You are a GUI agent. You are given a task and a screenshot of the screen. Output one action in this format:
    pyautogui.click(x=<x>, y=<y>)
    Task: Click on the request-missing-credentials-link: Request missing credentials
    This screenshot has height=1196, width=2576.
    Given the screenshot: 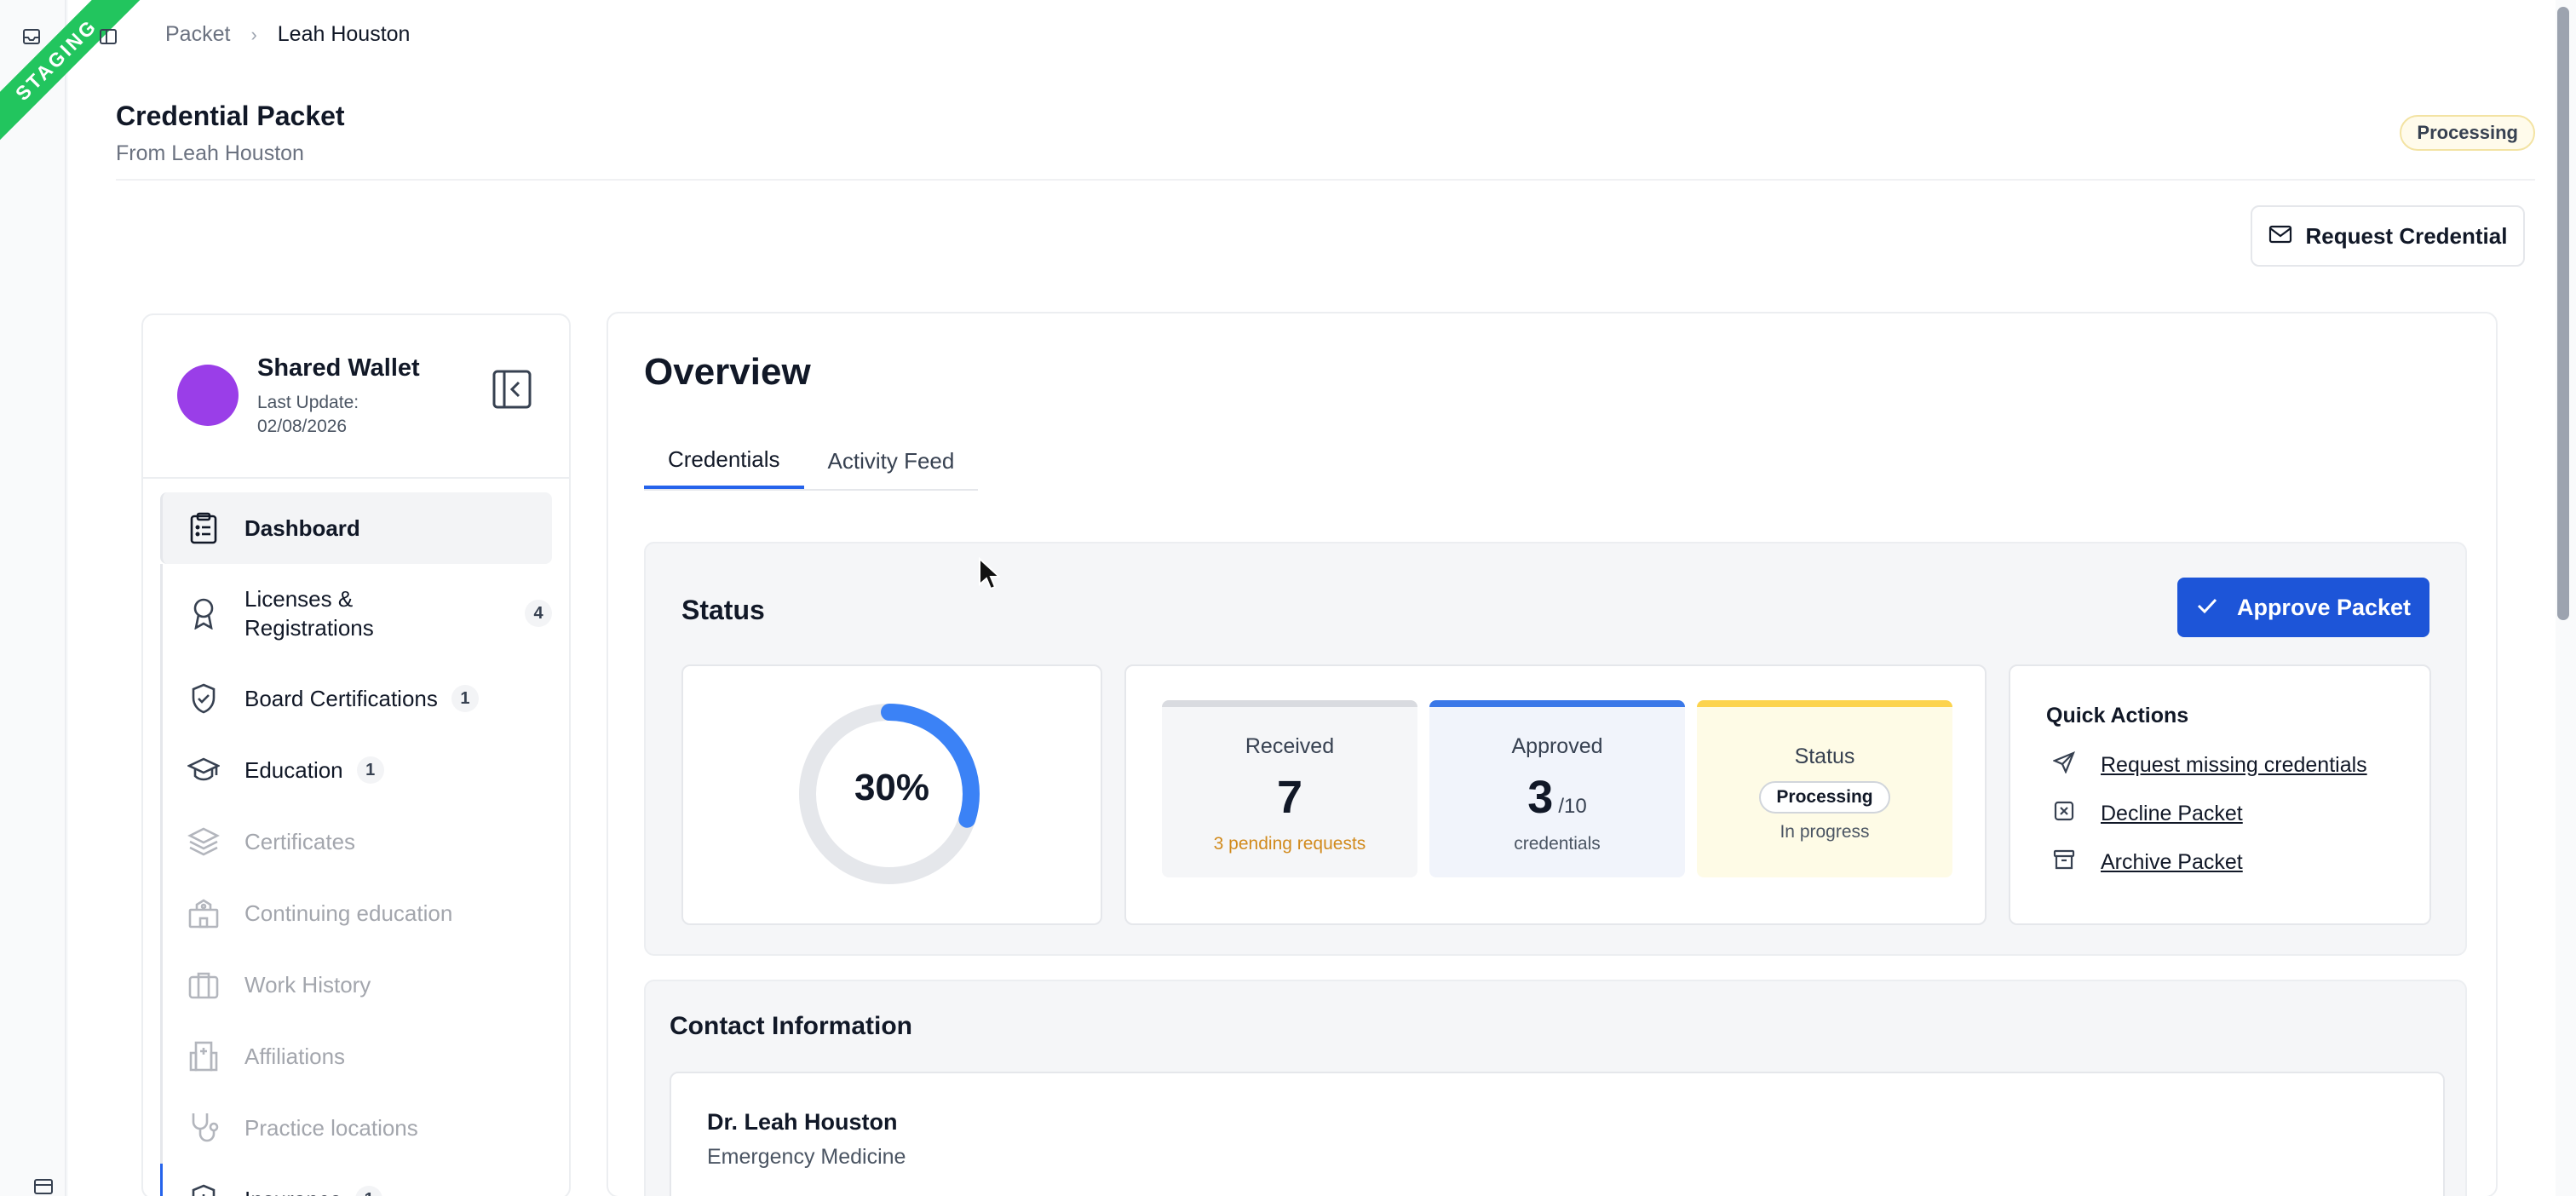 What is the action you would take?
    pyautogui.click(x=2209, y=765)
    